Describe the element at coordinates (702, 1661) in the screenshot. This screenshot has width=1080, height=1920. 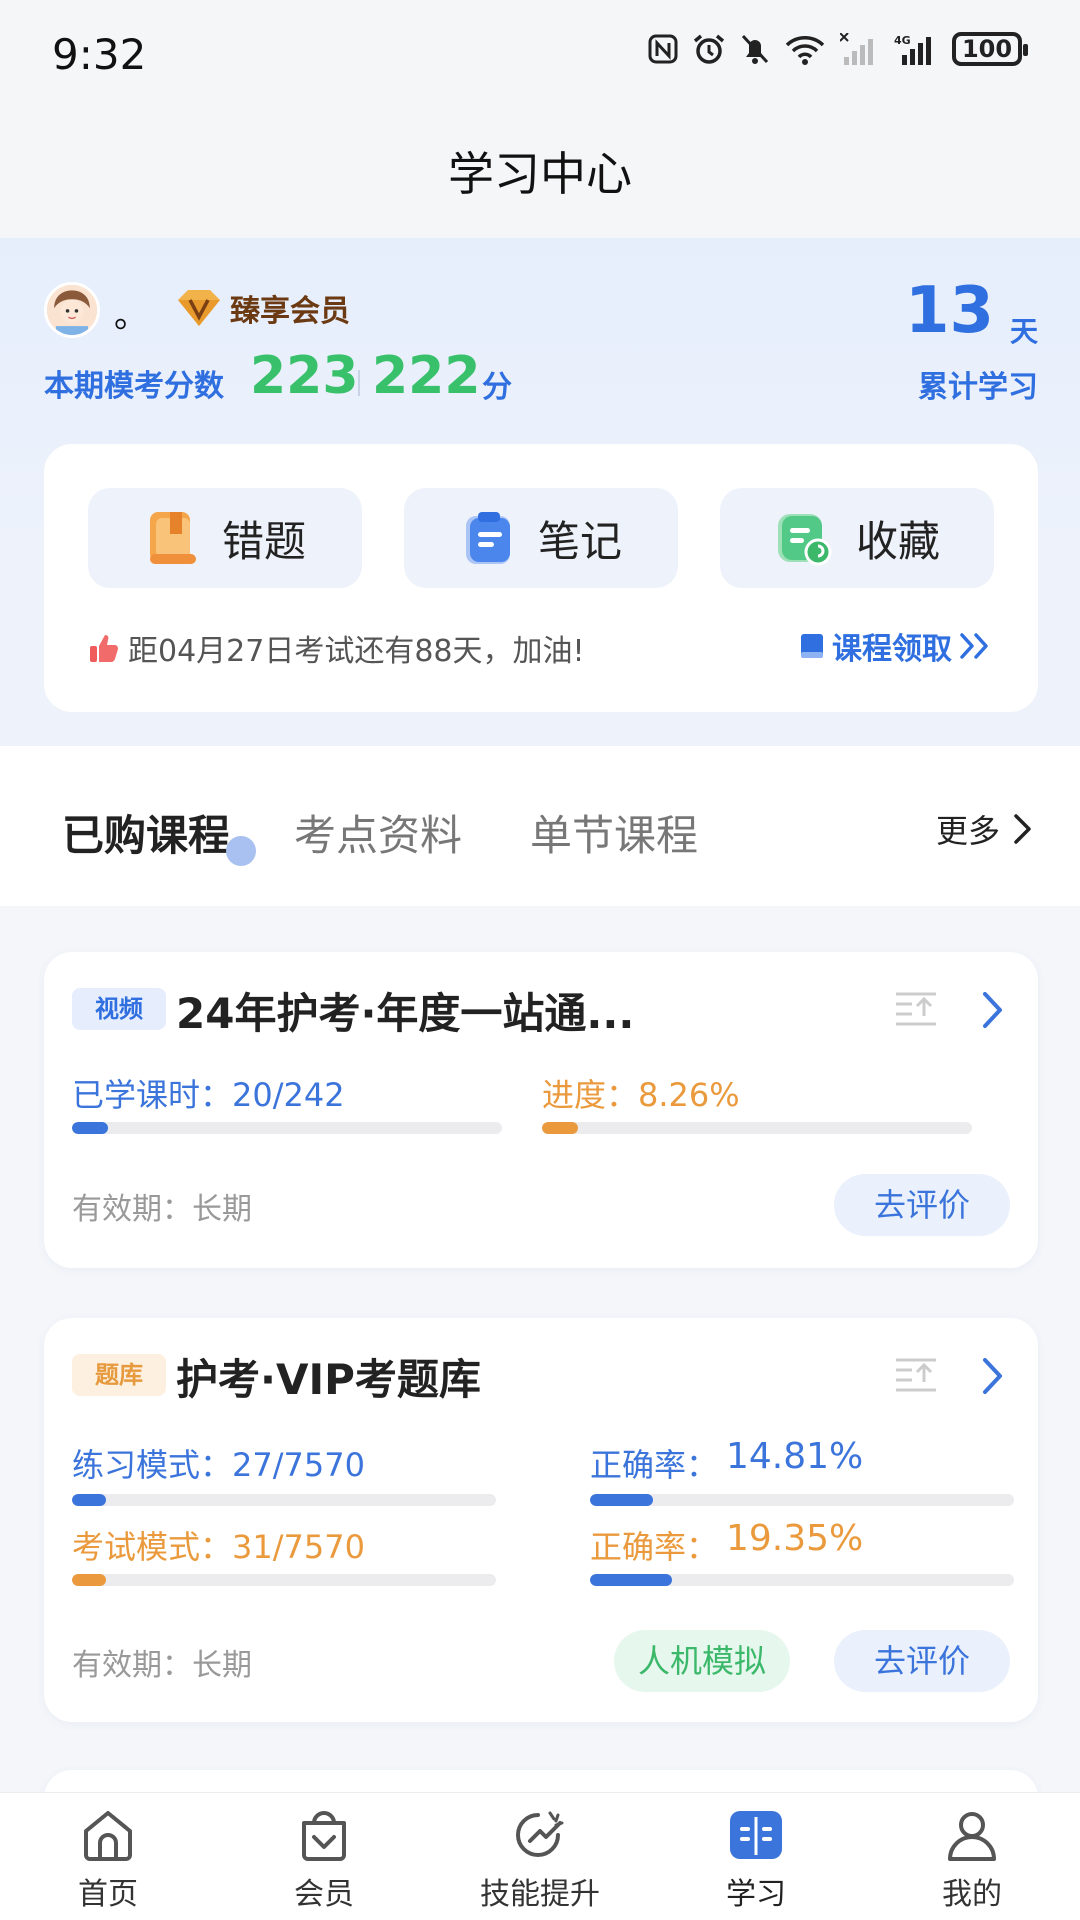
I see `simulation-button: 人机模拟` at that location.